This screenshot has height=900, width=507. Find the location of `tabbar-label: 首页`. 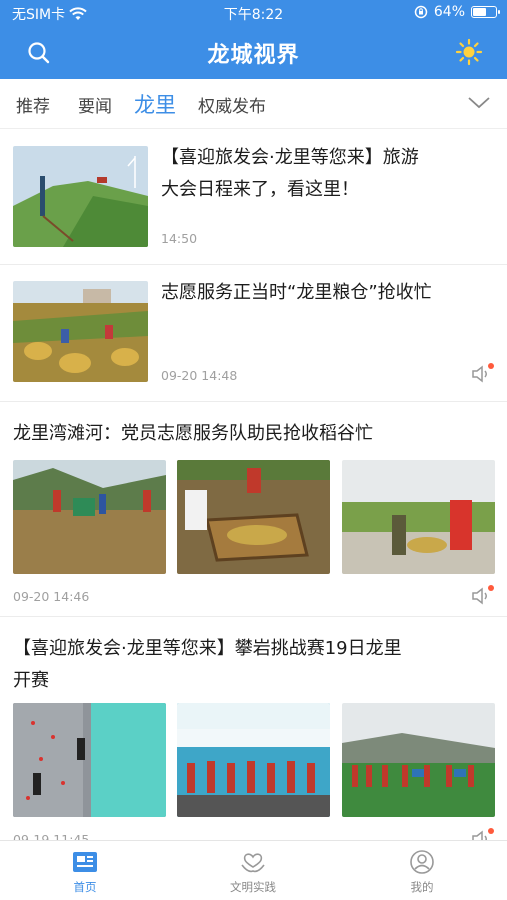

tabbar-label: 首页 is located at coordinates (85, 887).